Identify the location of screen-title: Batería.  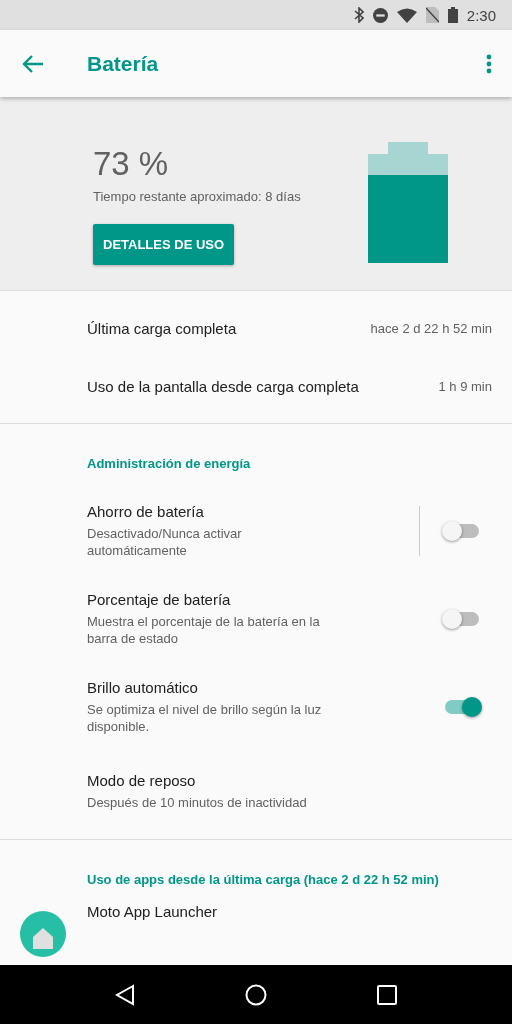
(123, 63).